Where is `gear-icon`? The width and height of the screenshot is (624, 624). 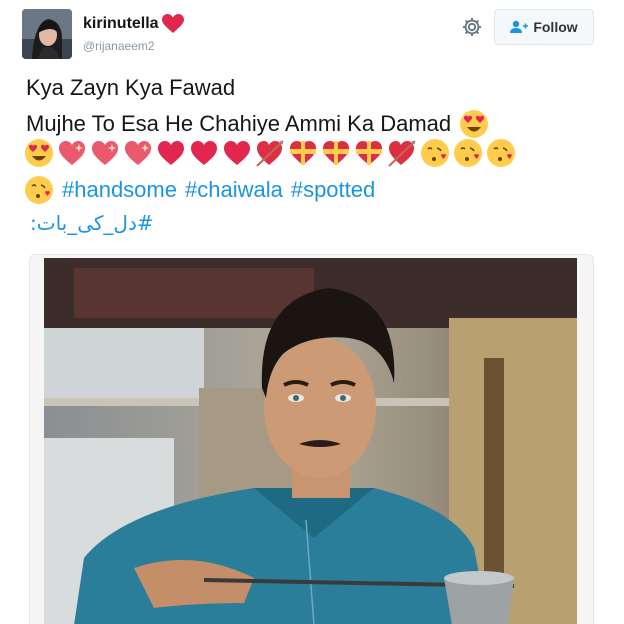 gear-icon is located at coordinates (472, 27).